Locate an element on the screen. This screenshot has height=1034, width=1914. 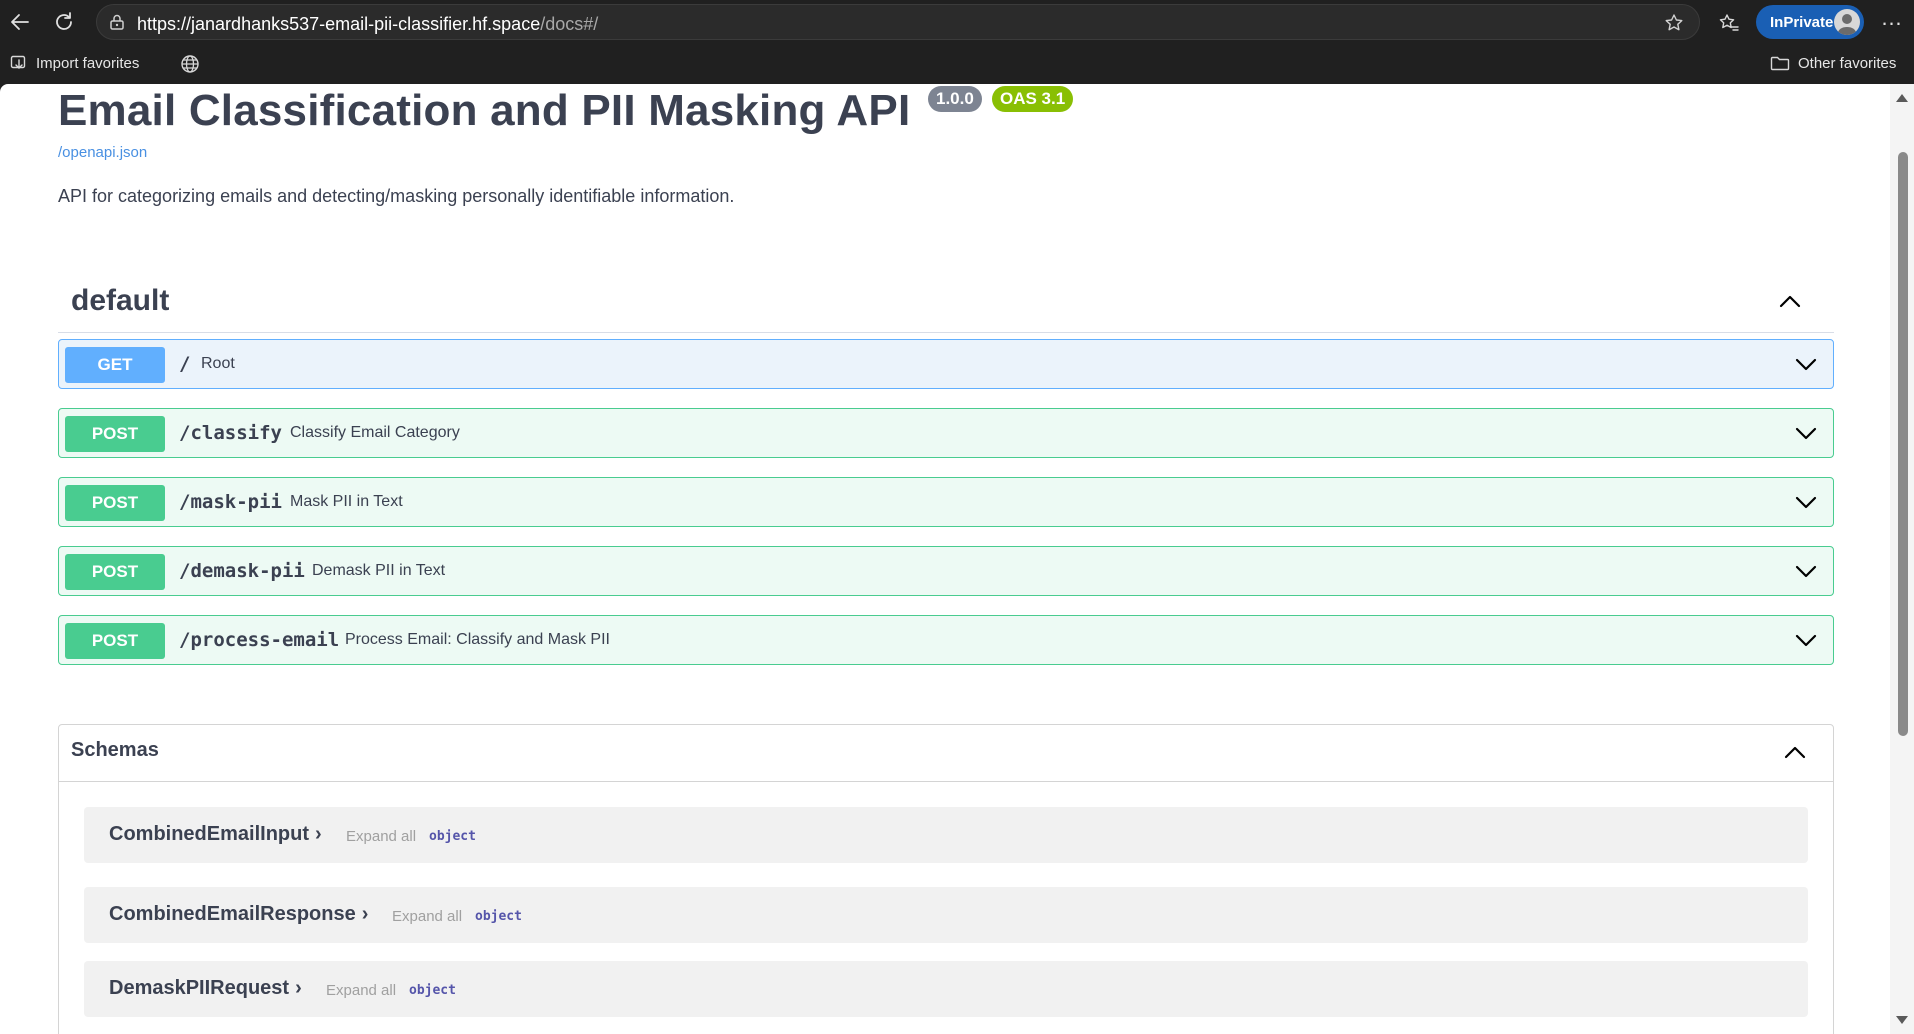
favorites-star-list-icon is located at coordinates (1729, 22).